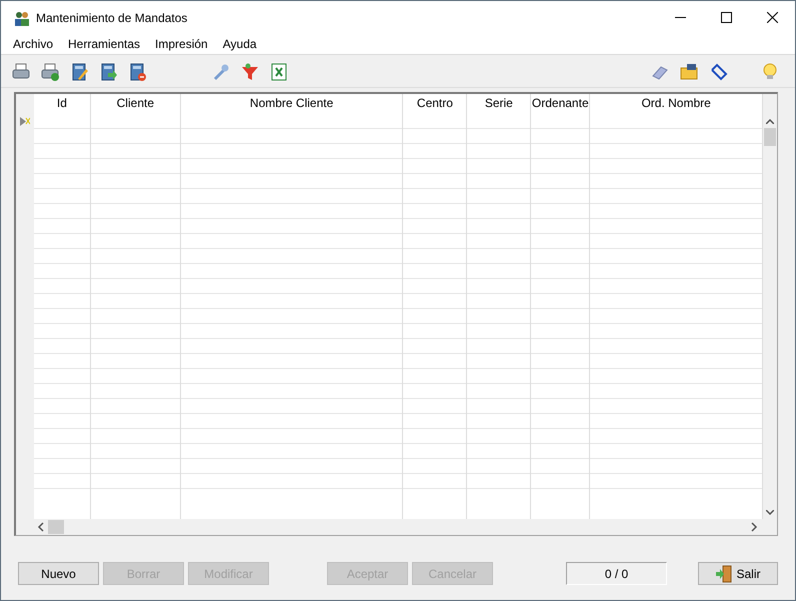 The width and height of the screenshot is (796, 601). Describe the element at coordinates (434, 104) in the screenshot. I see `column-header: Centro` at that location.